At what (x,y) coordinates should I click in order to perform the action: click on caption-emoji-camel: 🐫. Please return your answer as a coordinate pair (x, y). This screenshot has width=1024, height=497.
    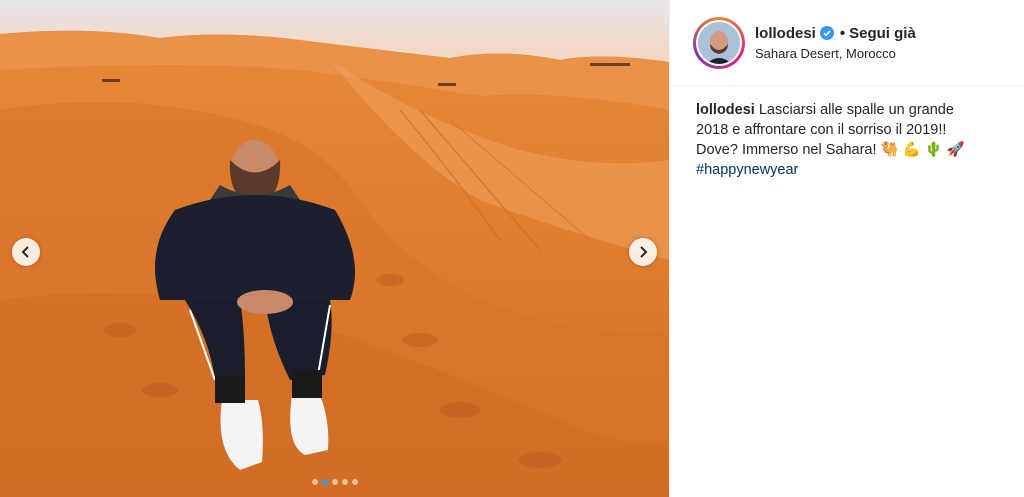
    Looking at the image, I should click on (889, 150).